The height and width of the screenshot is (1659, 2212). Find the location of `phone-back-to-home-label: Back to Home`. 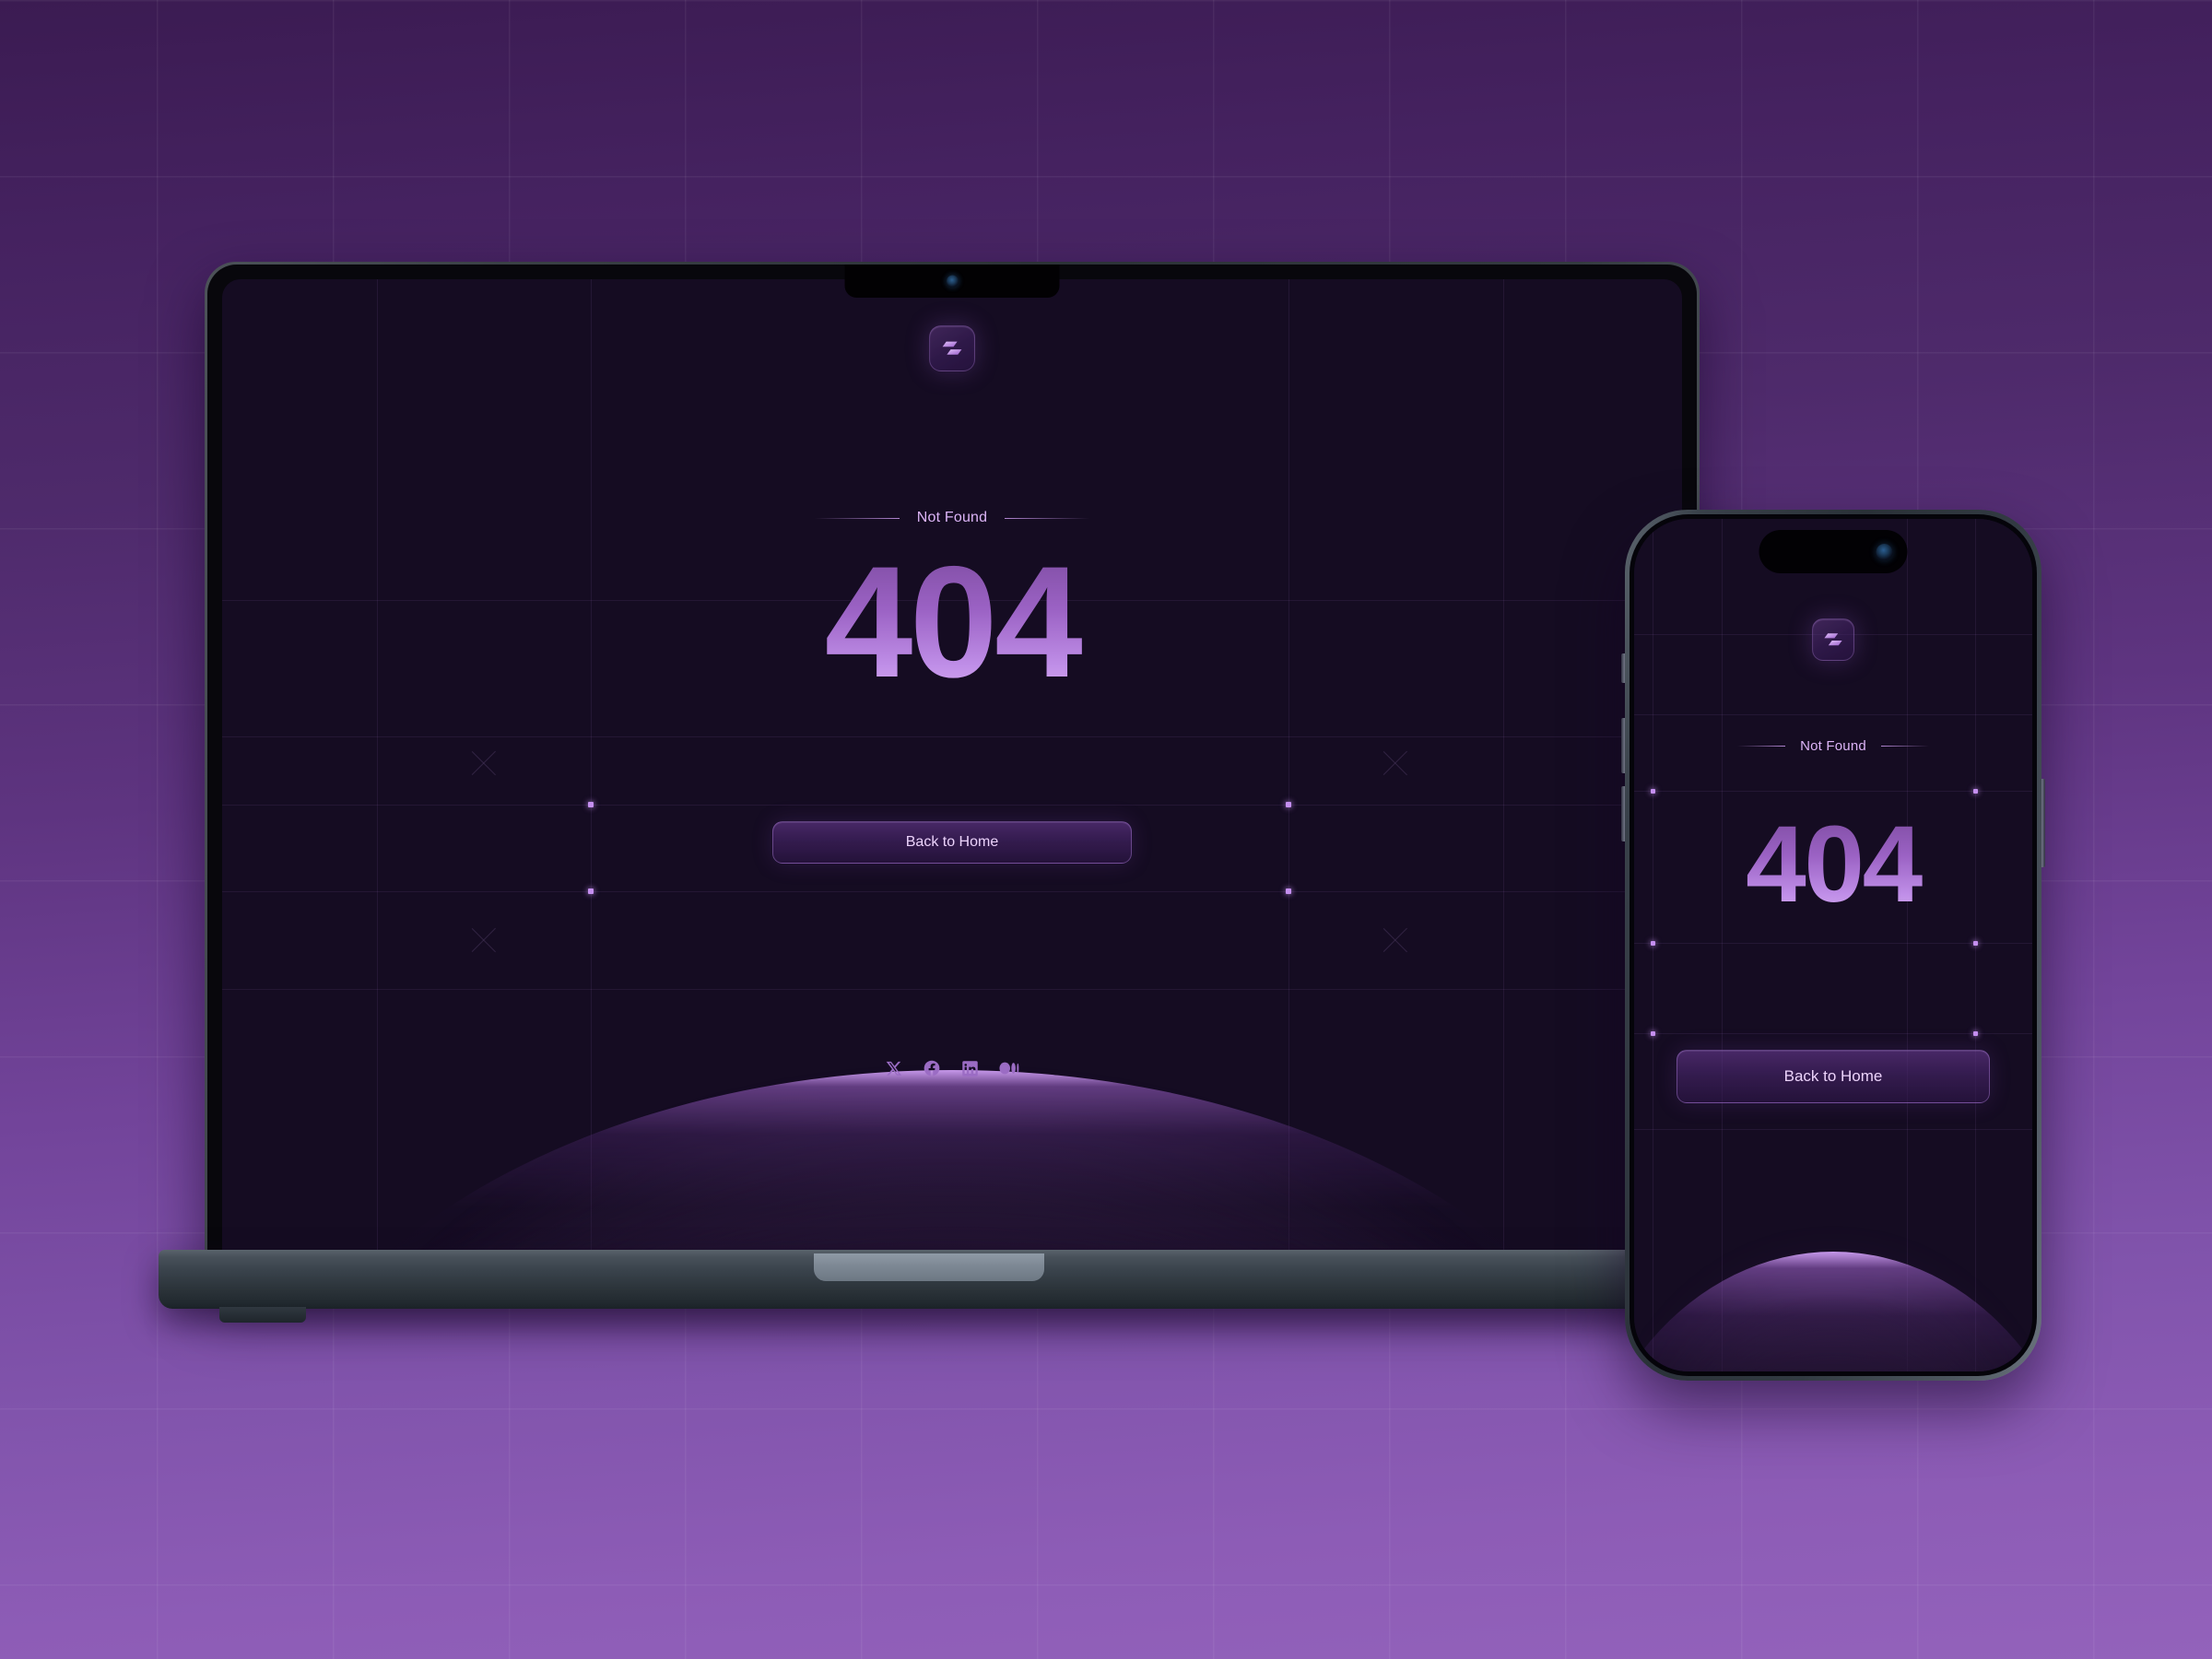

phone-back-to-home-label: Back to Home is located at coordinates (1833, 1076).